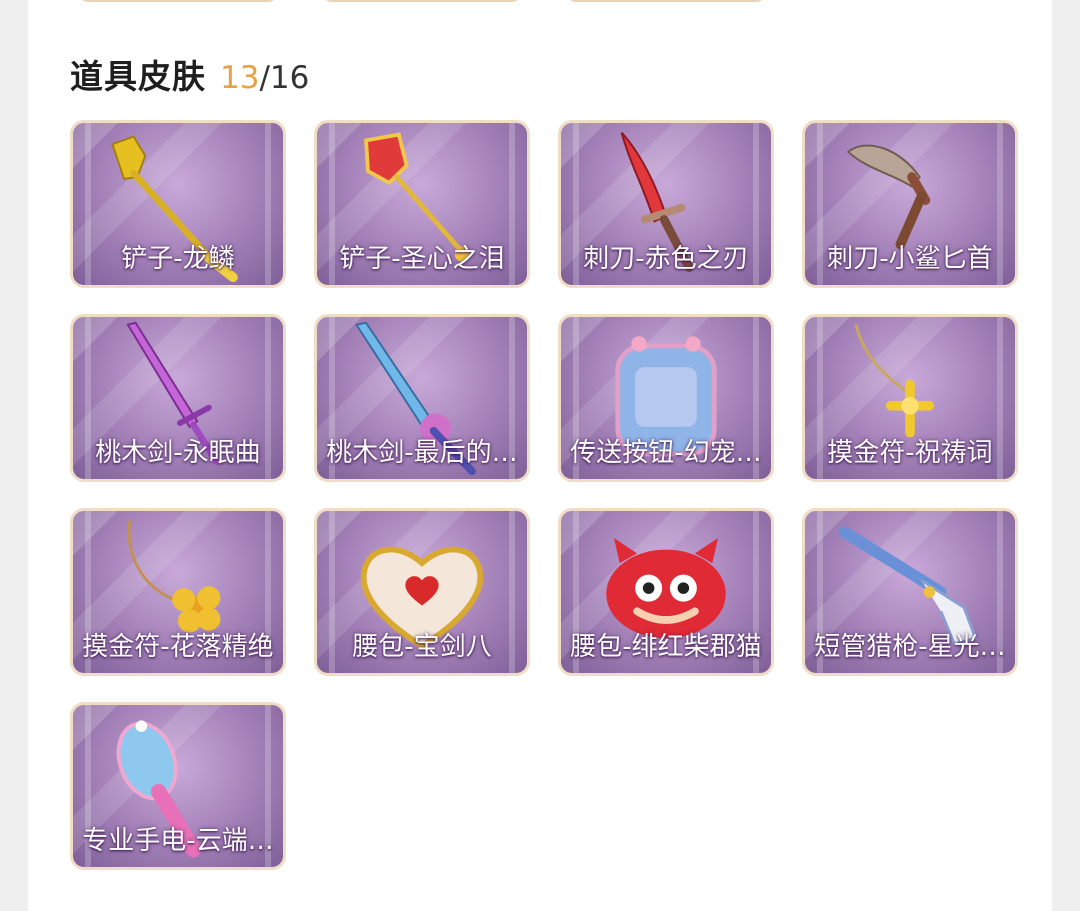 The image size is (1080, 911). Describe the element at coordinates (138, 76) in the screenshot. I see `section-name: 道具皮肤` at that location.